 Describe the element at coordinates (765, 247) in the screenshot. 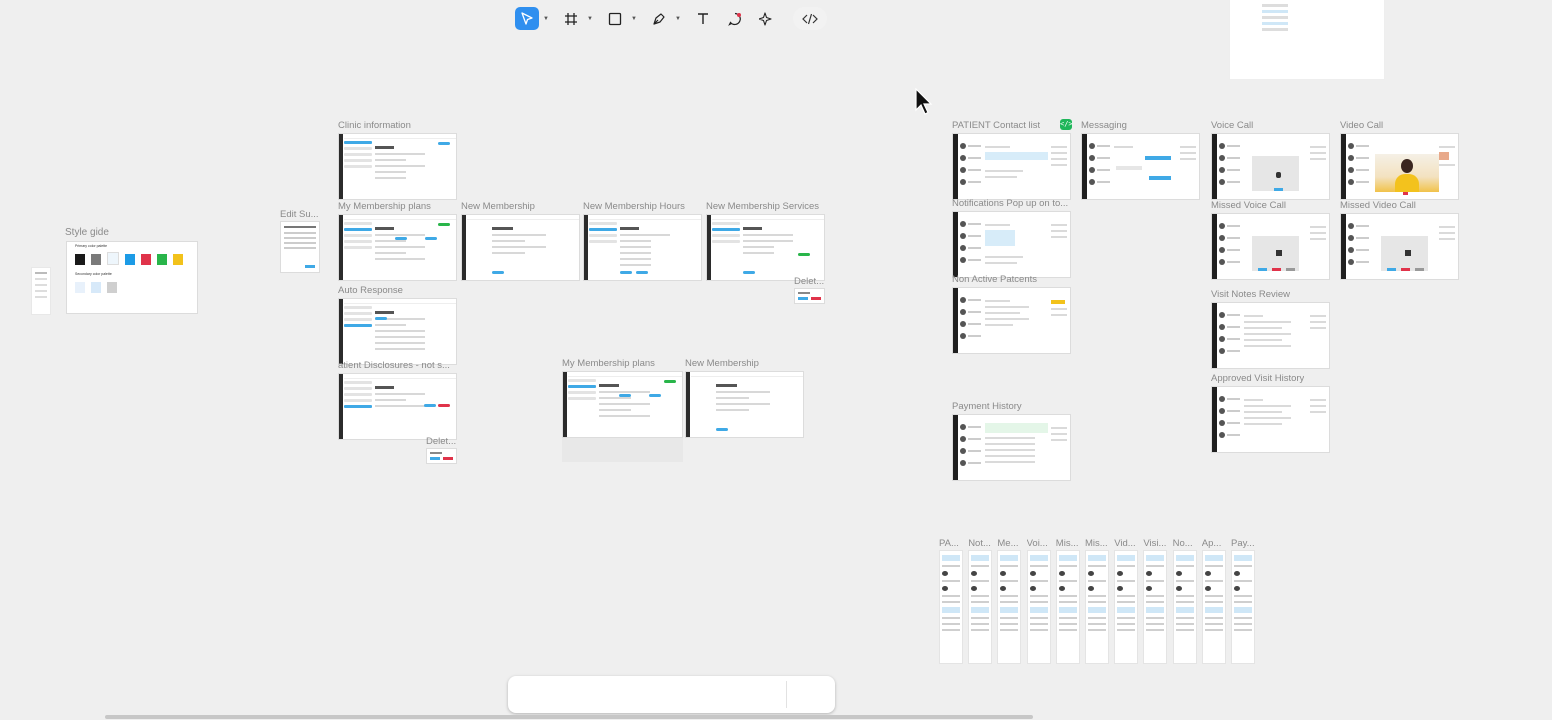

I see `frame-new-membership-services` at that location.